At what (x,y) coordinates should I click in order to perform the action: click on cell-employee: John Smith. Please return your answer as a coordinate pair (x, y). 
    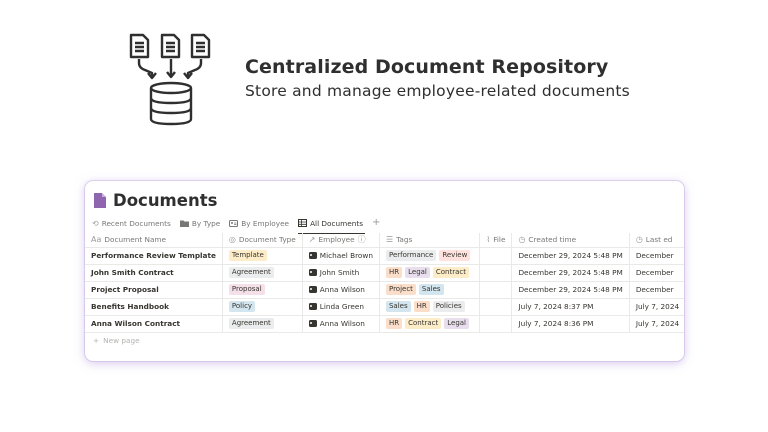
    Looking at the image, I should click on (341, 273).